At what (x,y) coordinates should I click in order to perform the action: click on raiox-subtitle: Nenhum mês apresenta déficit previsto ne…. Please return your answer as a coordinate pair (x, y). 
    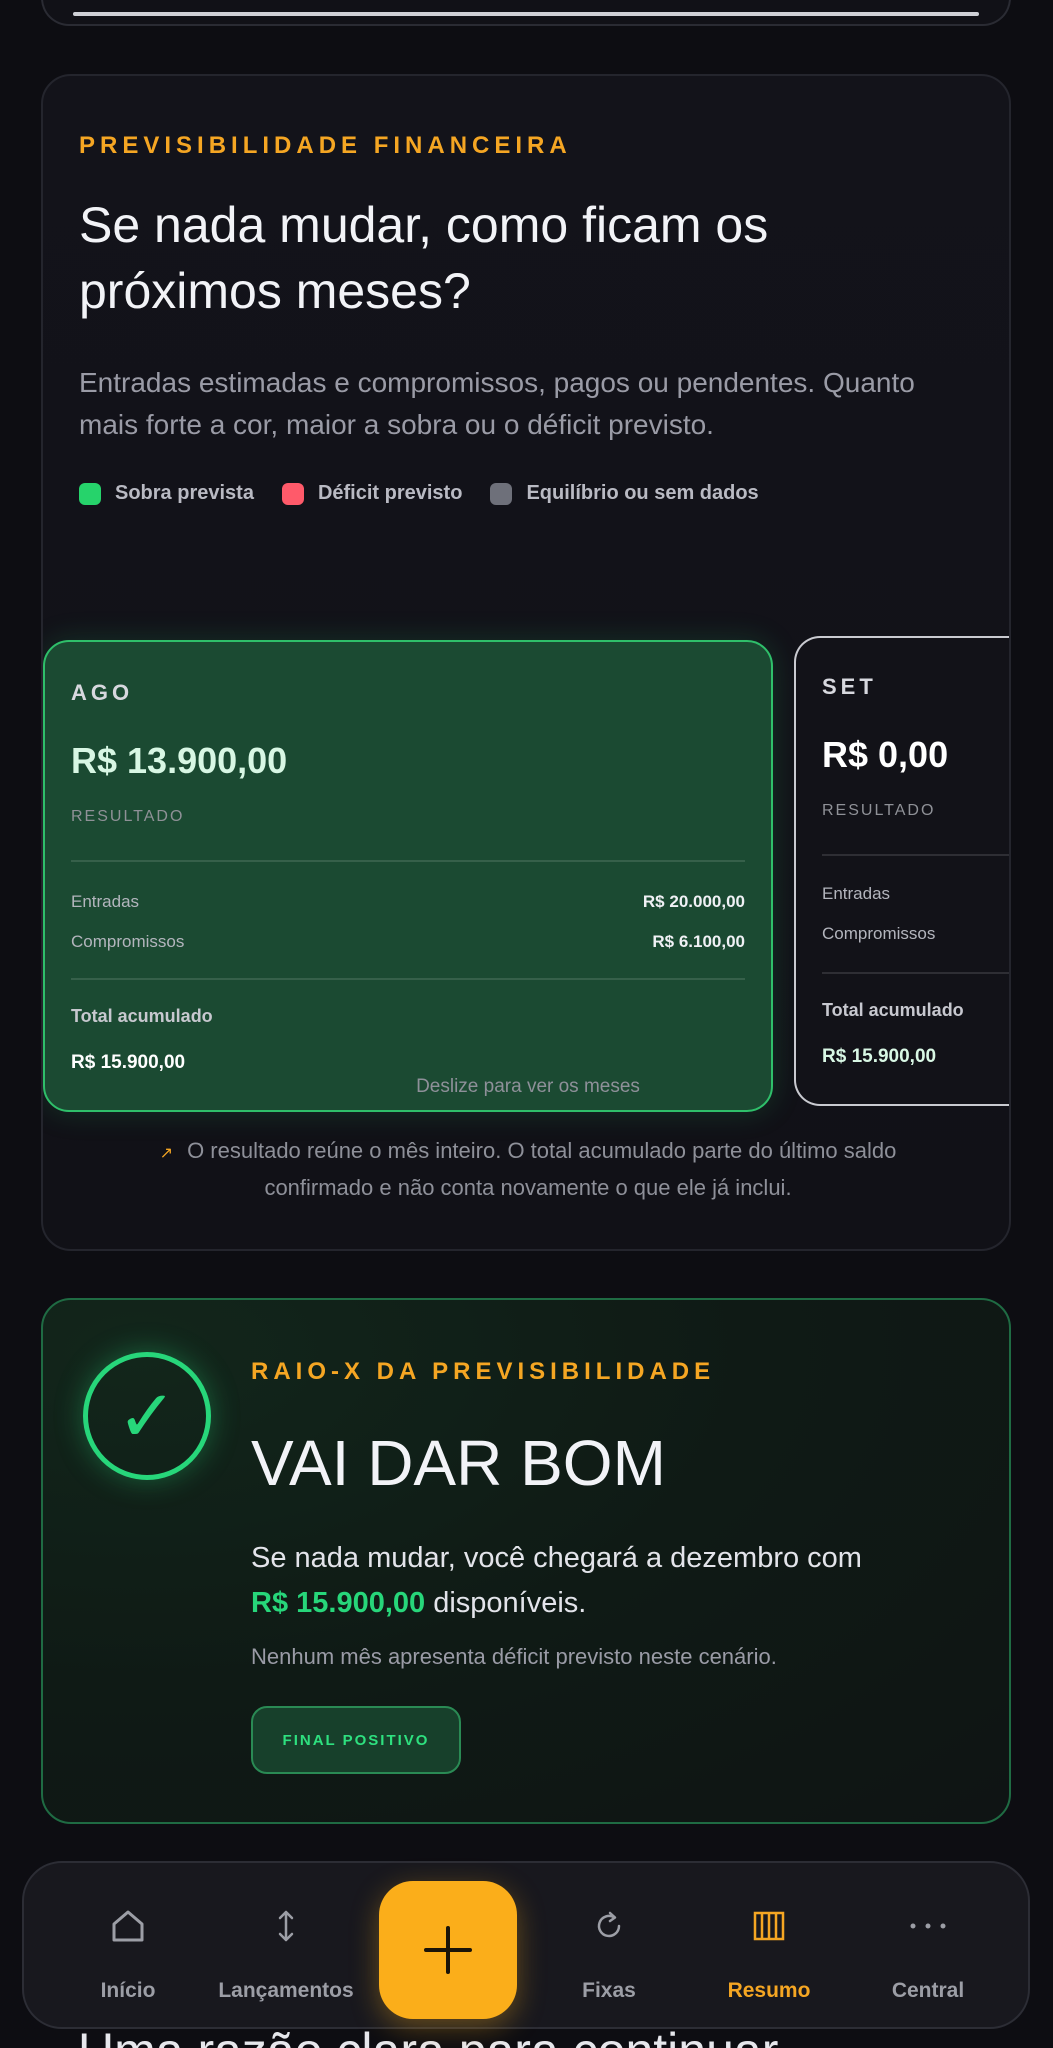
    Looking at the image, I should click on (514, 1656).